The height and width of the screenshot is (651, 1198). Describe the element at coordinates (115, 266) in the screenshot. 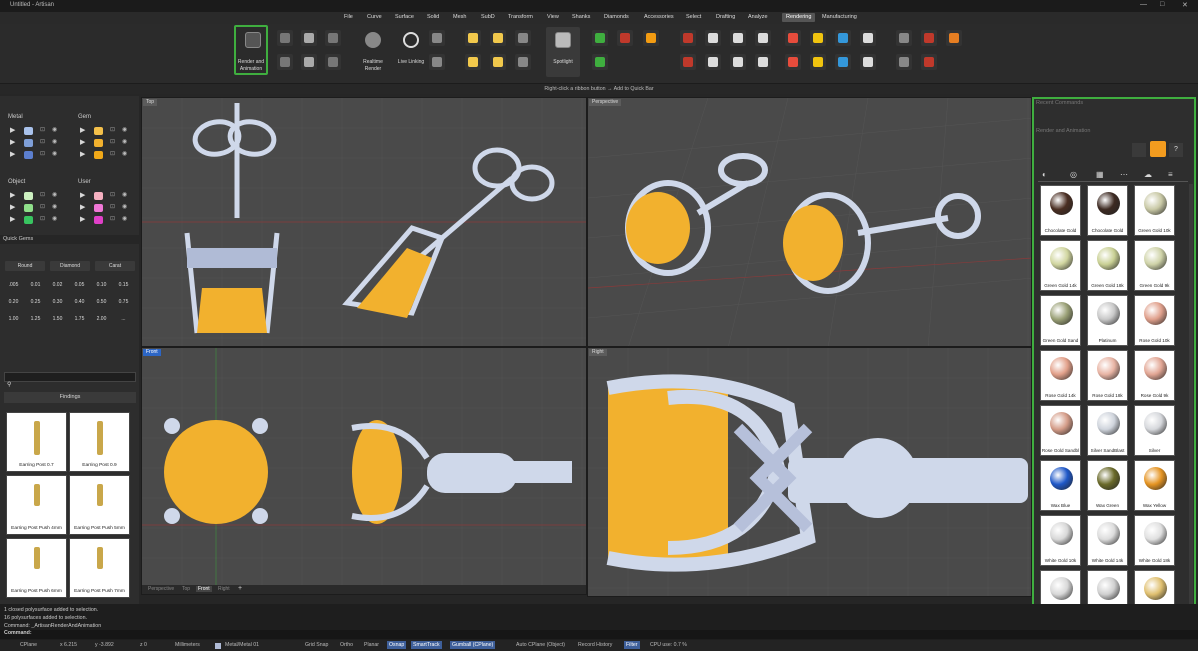

I see `carat-button: Carat` at that location.